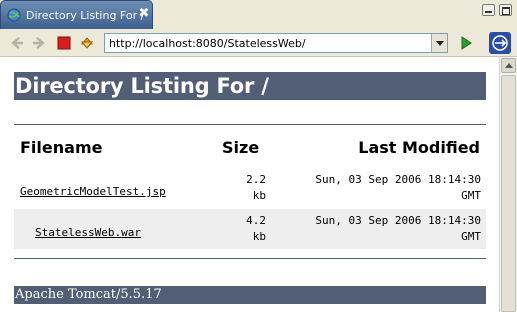  Describe the element at coordinates (93, 191) in the screenshot. I see `file-link: GeometricModelTest.jsp` at that location.